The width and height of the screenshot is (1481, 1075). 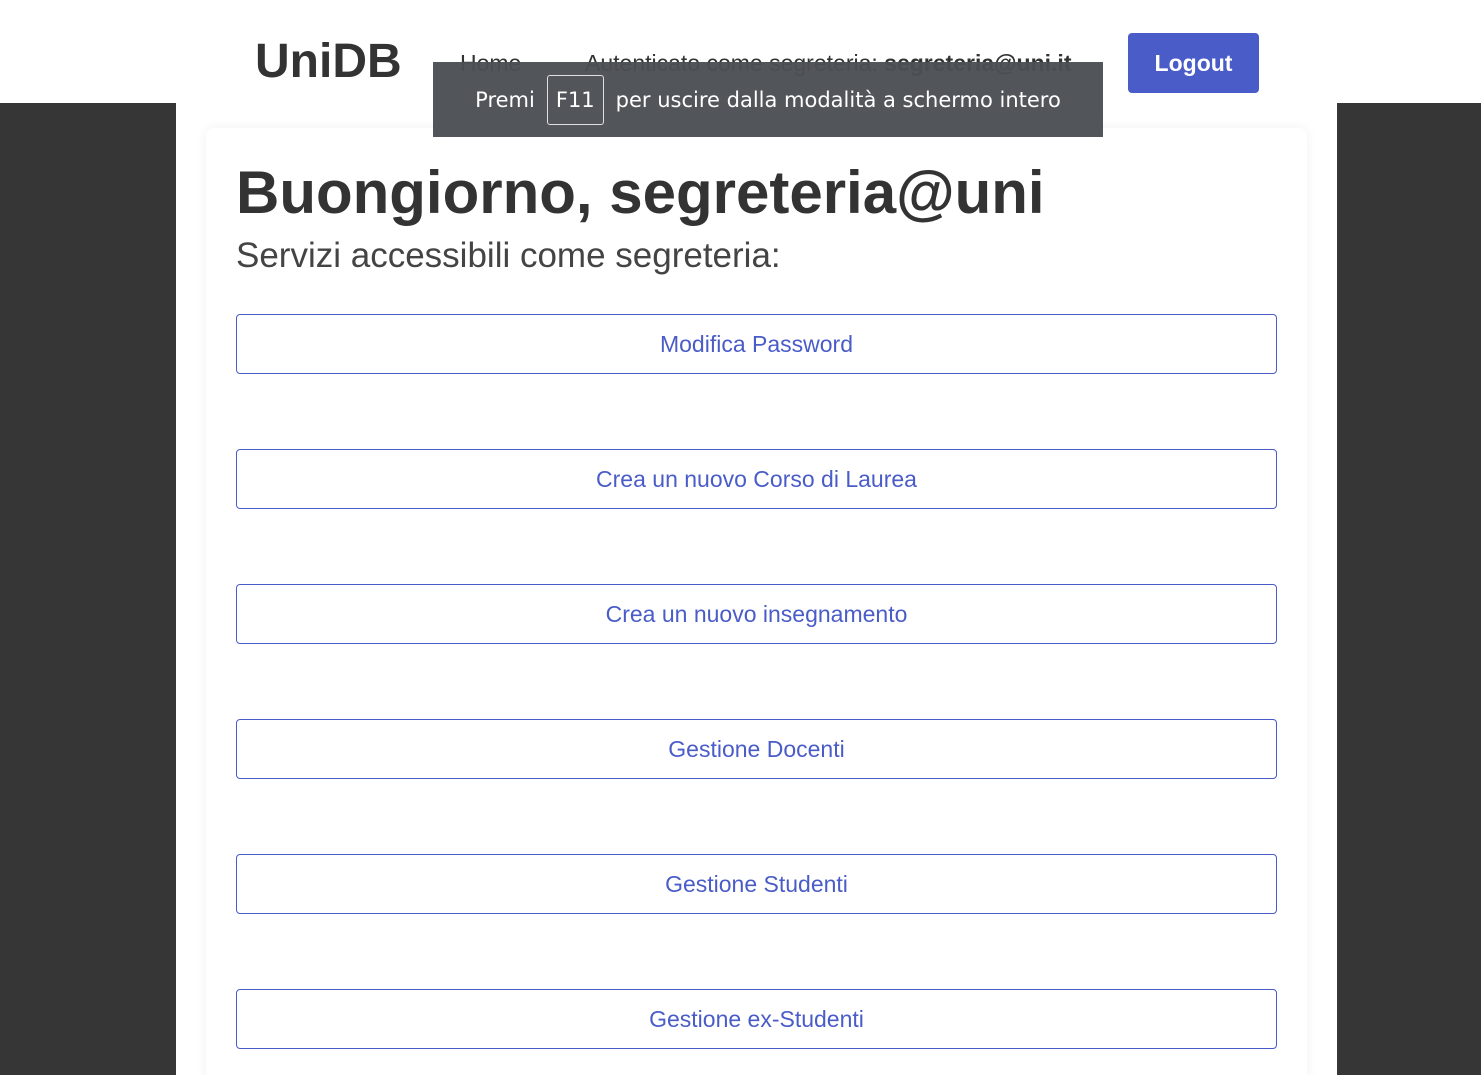 What do you see at coordinates (505, 99) in the screenshot?
I see `fullscreen-notice-prefix: Premi` at bounding box center [505, 99].